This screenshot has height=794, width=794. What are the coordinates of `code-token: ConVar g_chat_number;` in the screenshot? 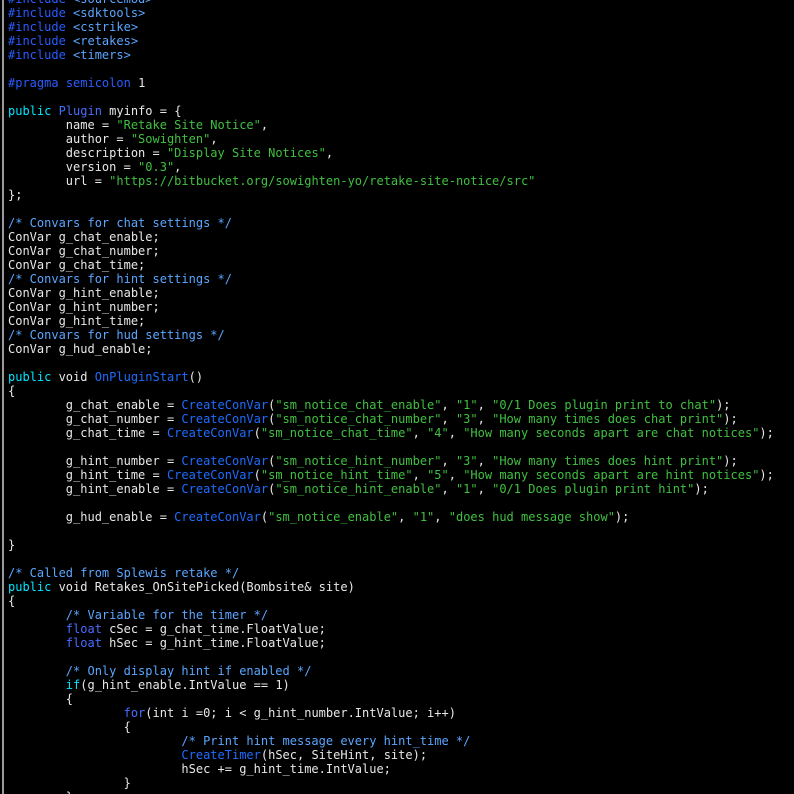 It's located at (84, 251).